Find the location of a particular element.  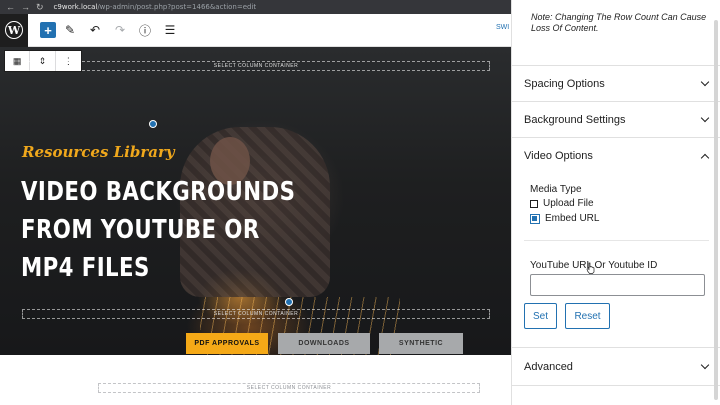

upload-file-checkbox is located at coordinates (534, 203).